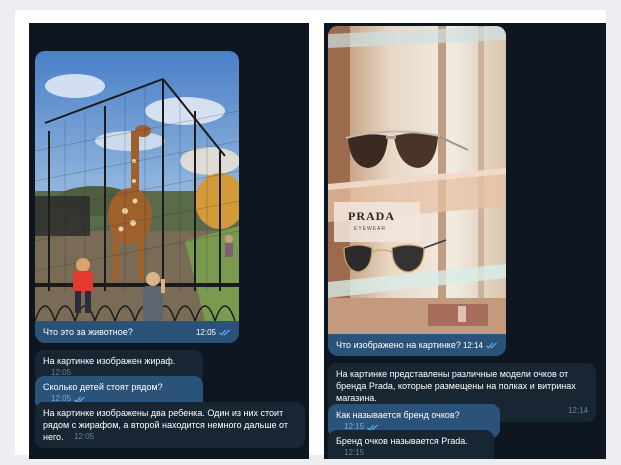 This screenshot has height=465, width=621. What do you see at coordinates (109, 361) in the screenshot?
I see `message-text: На картинке изображен жираф.` at bounding box center [109, 361].